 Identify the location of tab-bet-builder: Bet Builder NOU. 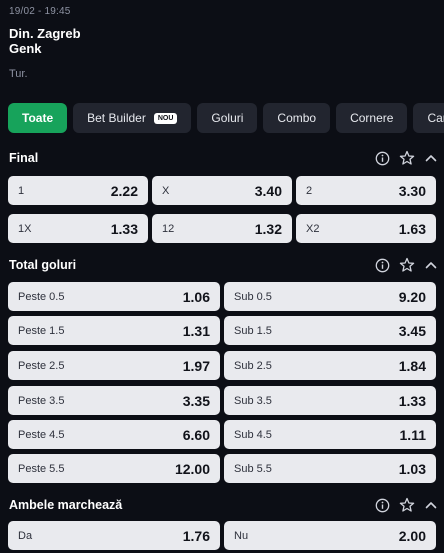
(132, 118).